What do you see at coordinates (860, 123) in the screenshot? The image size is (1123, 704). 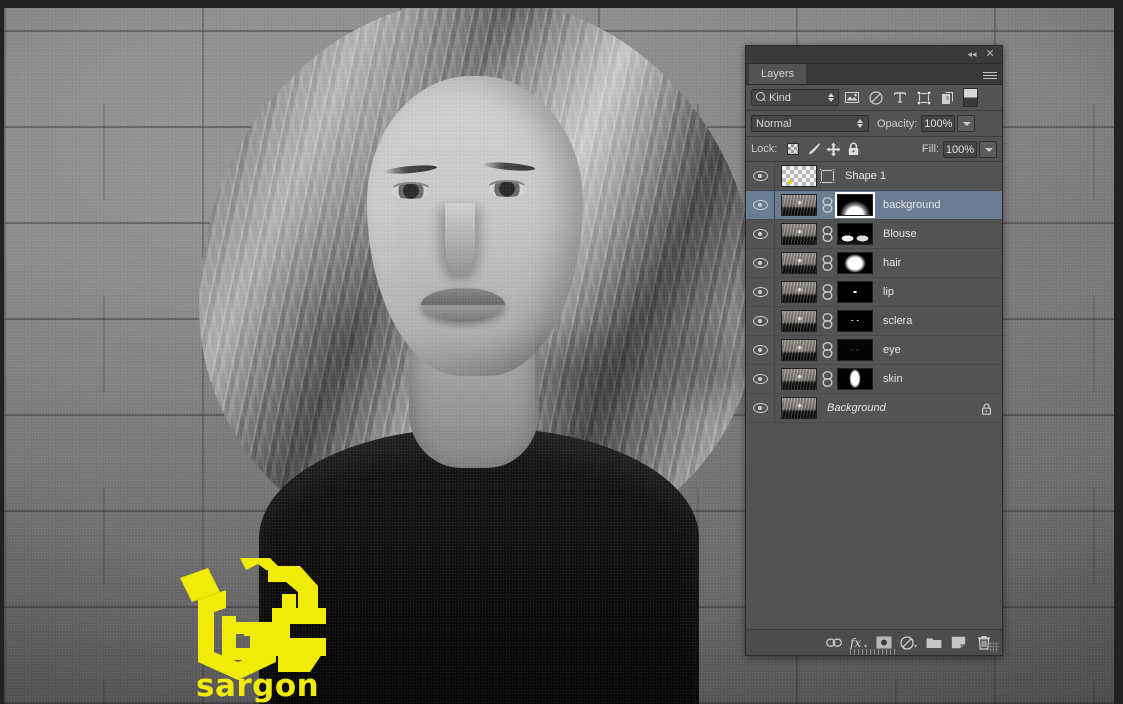 I see `blend-mode-stepper-icon` at bounding box center [860, 123].